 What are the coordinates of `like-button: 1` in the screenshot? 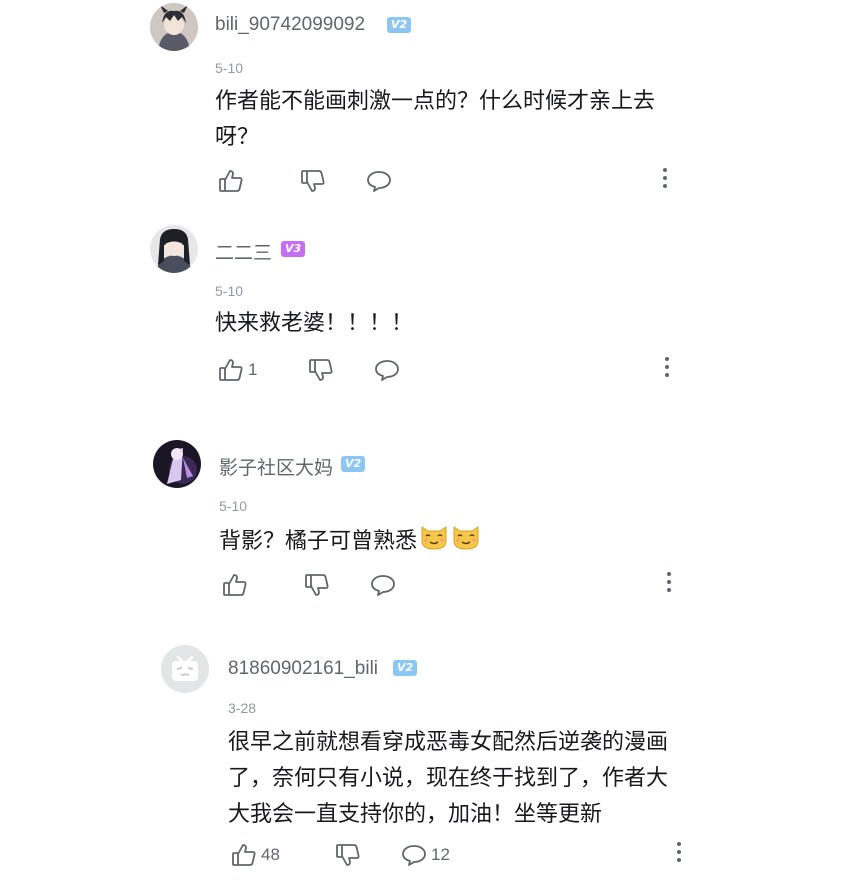 It's located at (237, 370).